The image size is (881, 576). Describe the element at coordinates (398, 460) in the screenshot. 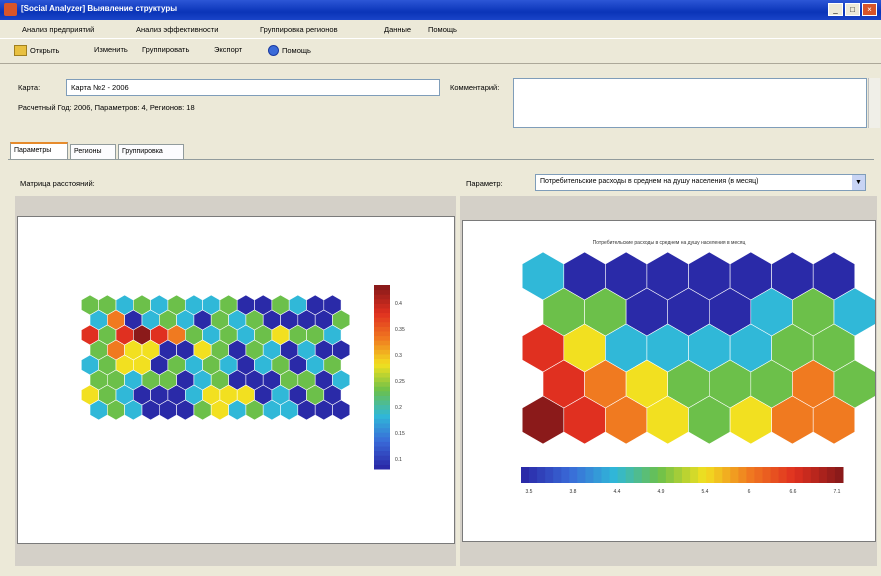

I see `left-colorbar-tick: 0.1` at that location.